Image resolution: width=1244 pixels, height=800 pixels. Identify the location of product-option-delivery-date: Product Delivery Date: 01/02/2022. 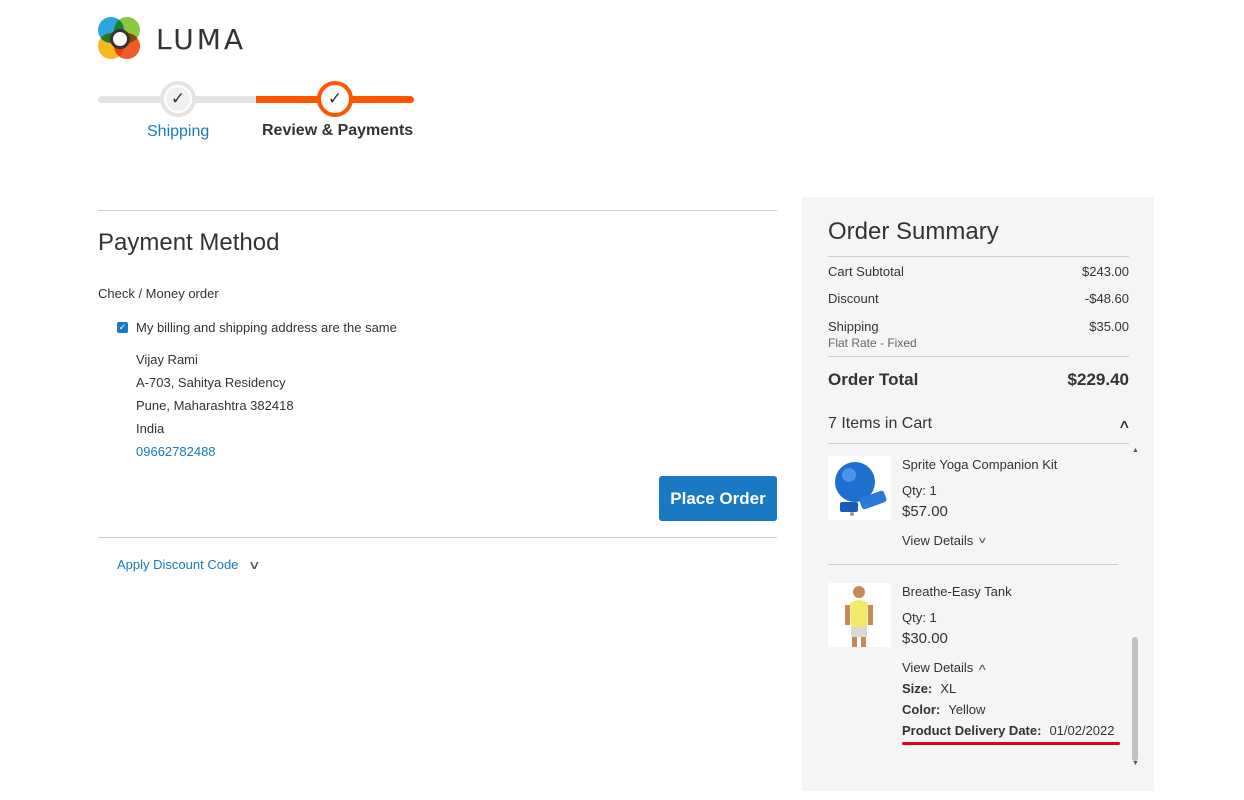
(1008, 730).